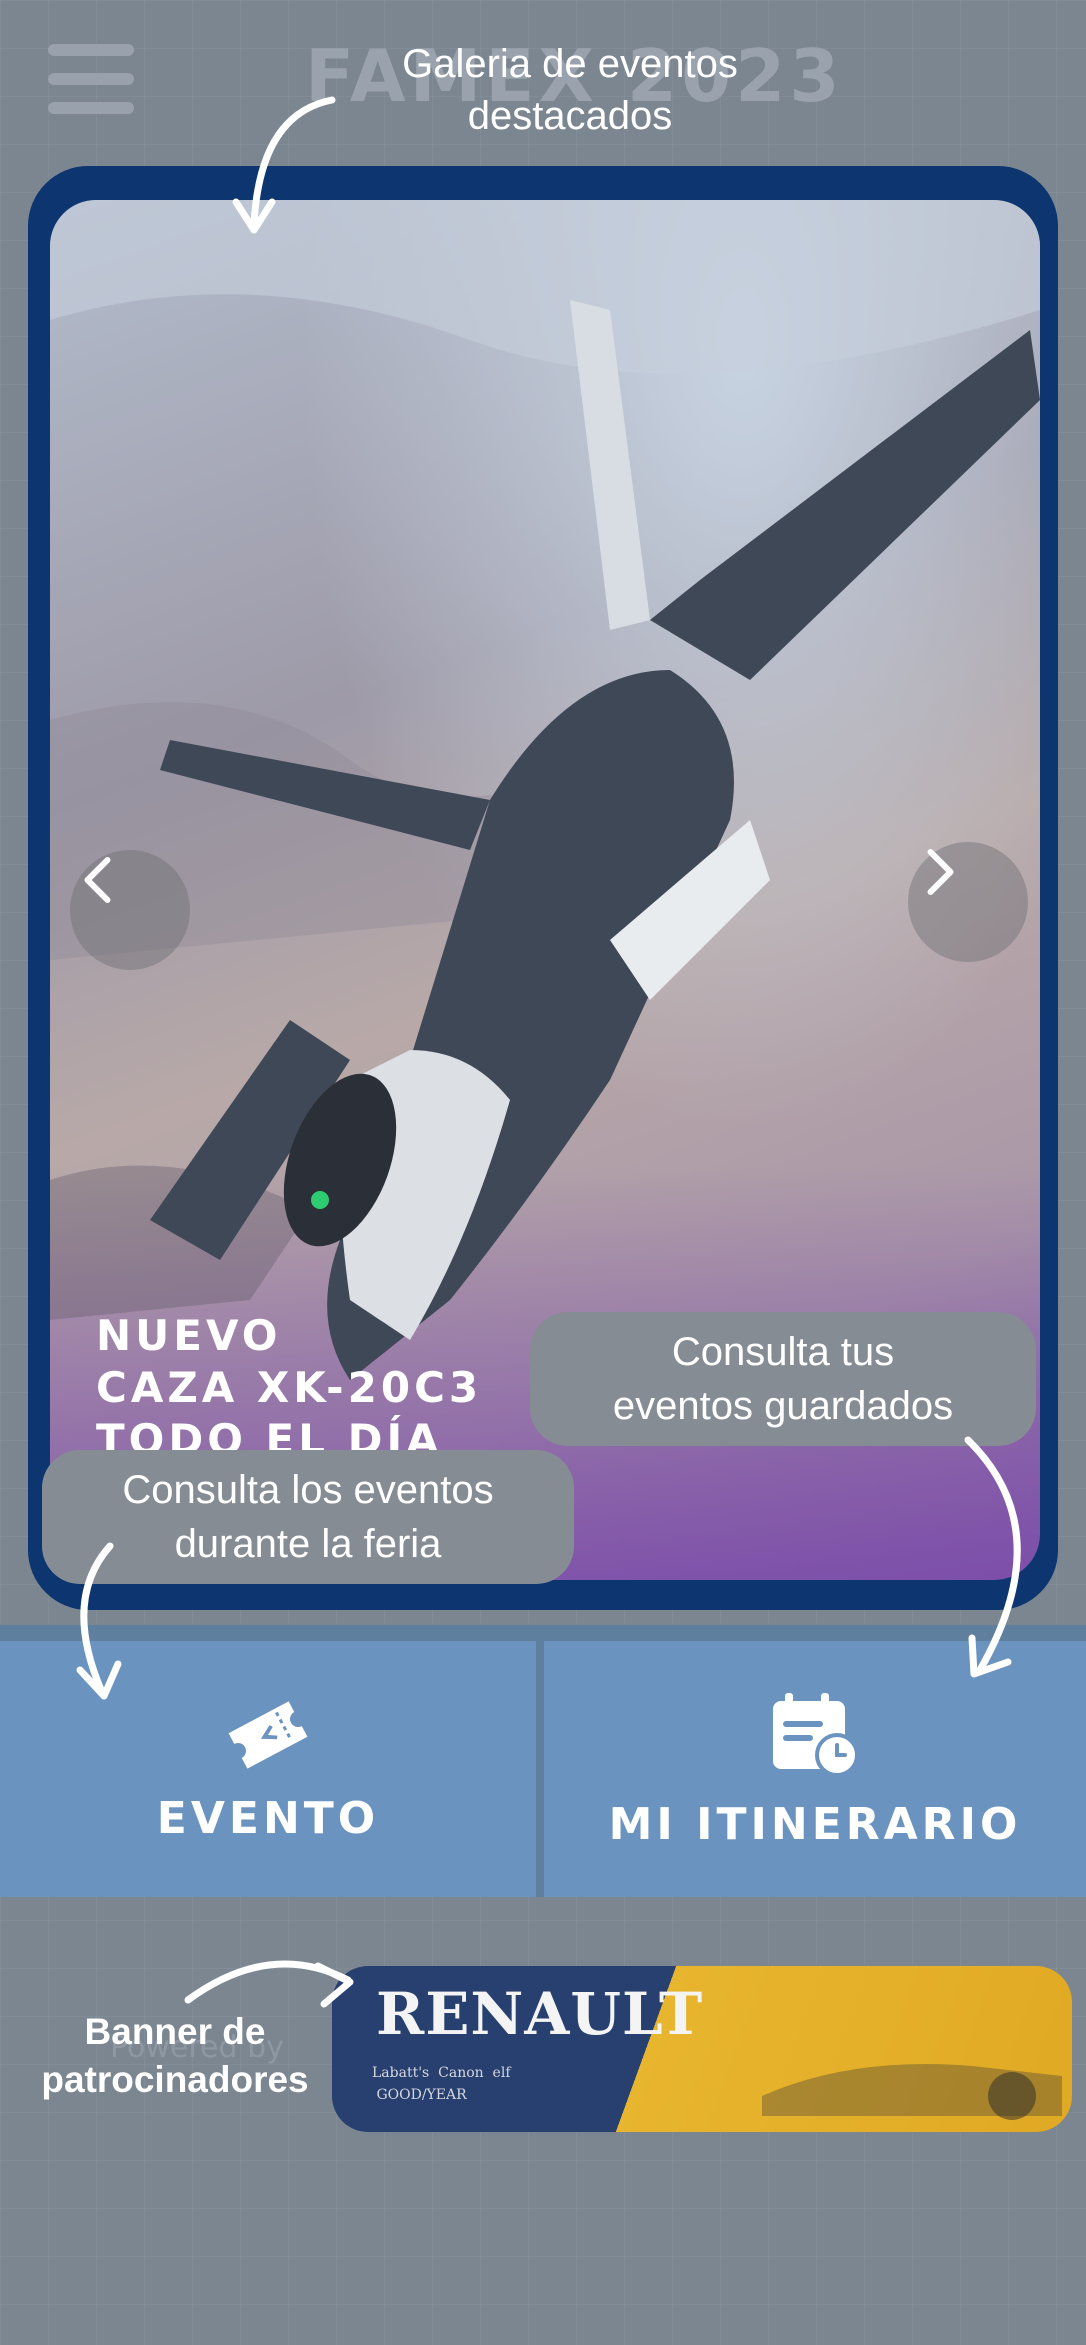 The image size is (1086, 2345). I want to click on events-hint-arrow-icon, so click(99, 1621).